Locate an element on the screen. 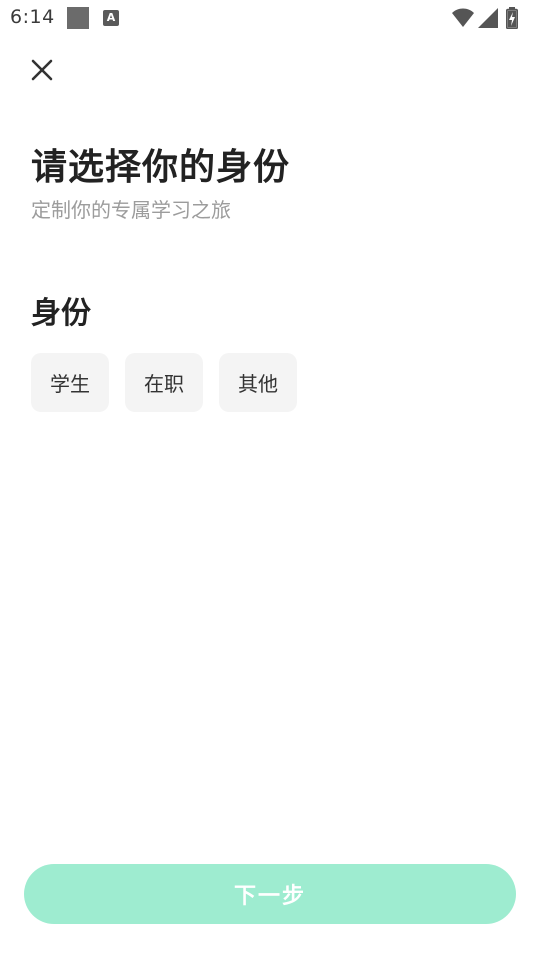 The width and height of the screenshot is (540, 960). page-subtitle: 定制你的专属学习之旅 is located at coordinates (131, 210).